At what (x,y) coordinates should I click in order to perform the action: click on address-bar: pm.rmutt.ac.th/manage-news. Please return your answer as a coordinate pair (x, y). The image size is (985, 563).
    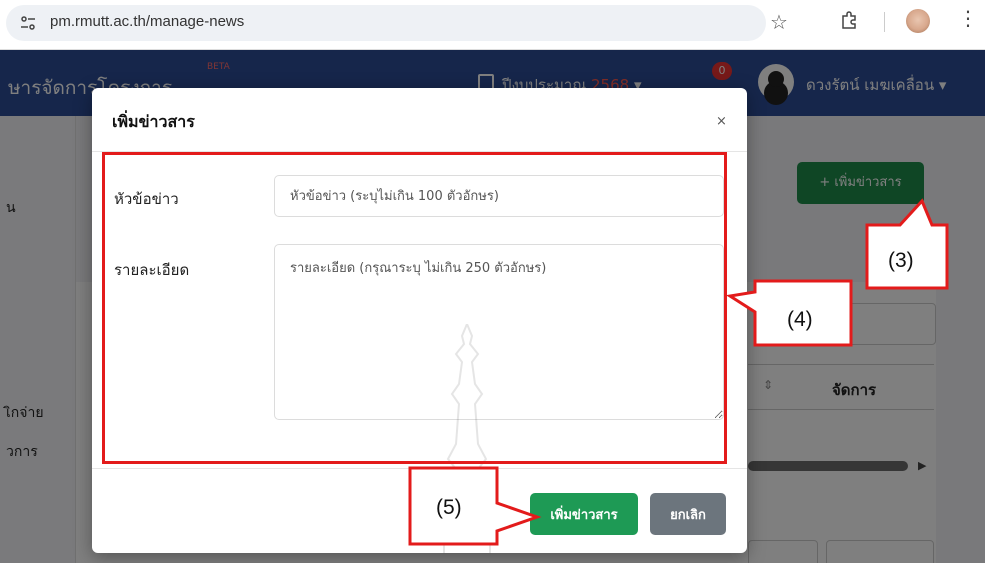
    Looking at the image, I should click on (386, 23).